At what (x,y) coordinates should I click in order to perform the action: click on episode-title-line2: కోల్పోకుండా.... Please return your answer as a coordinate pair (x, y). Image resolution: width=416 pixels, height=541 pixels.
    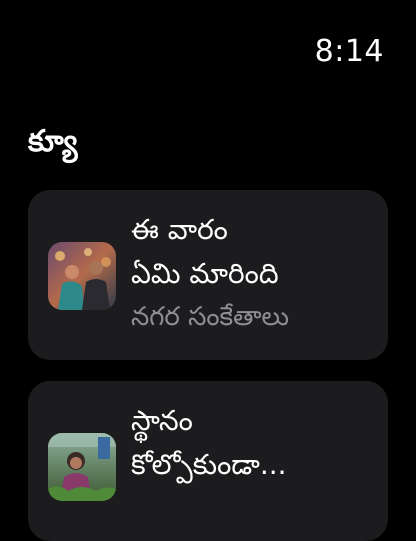
    Looking at the image, I should click on (209, 464).